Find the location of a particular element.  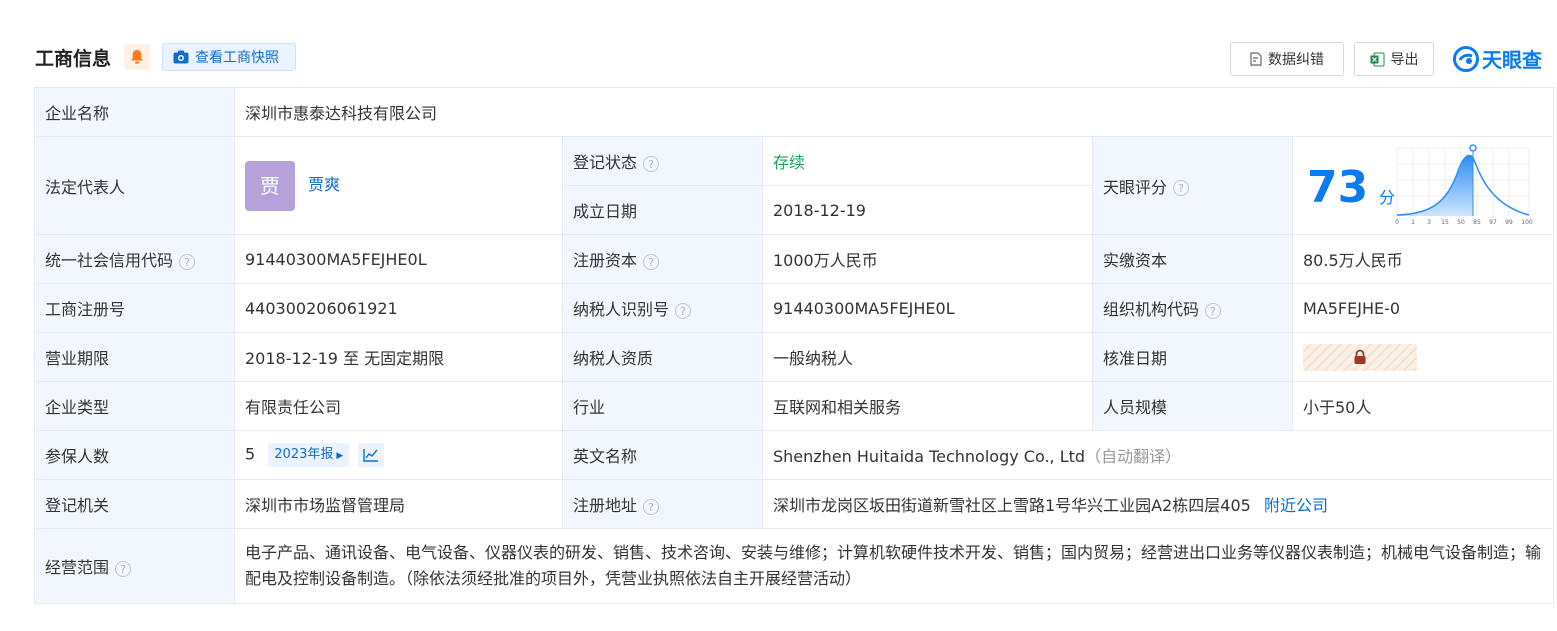

document-edit-icon is located at coordinates (1256, 59).